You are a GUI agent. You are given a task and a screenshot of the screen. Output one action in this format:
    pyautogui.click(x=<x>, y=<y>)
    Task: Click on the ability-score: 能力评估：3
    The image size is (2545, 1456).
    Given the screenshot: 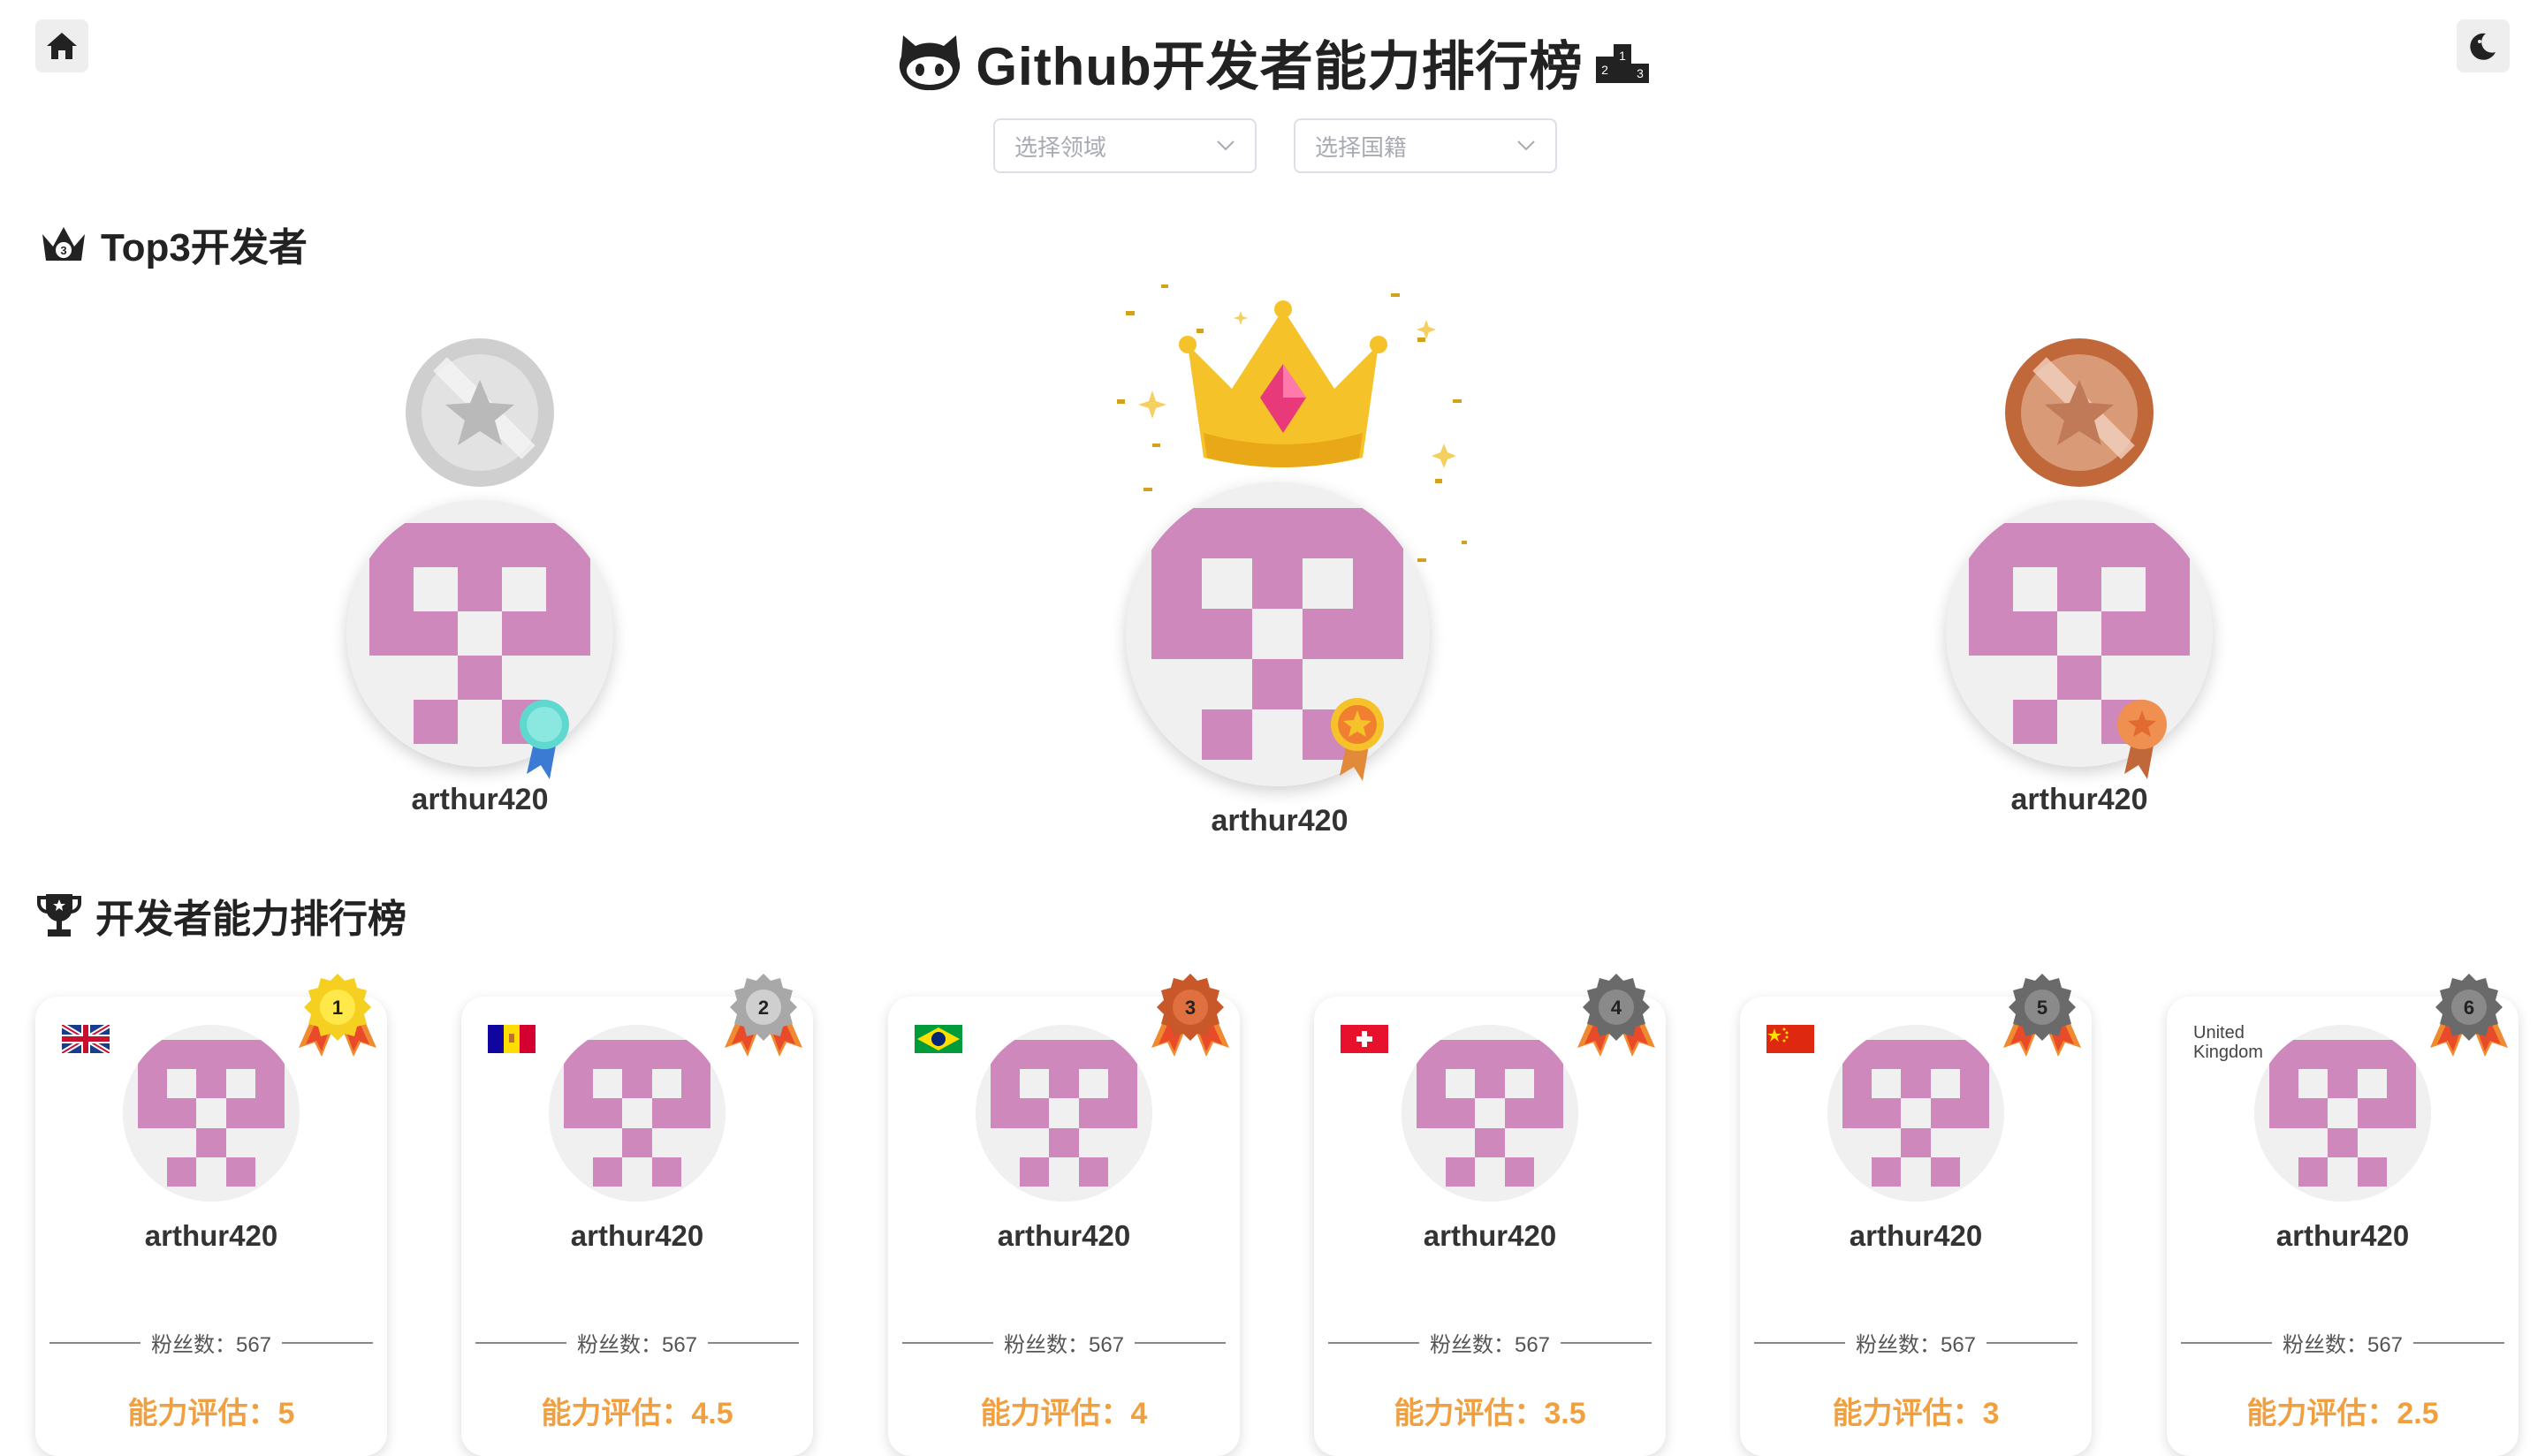 What is the action you would take?
    pyautogui.click(x=1916, y=1413)
    